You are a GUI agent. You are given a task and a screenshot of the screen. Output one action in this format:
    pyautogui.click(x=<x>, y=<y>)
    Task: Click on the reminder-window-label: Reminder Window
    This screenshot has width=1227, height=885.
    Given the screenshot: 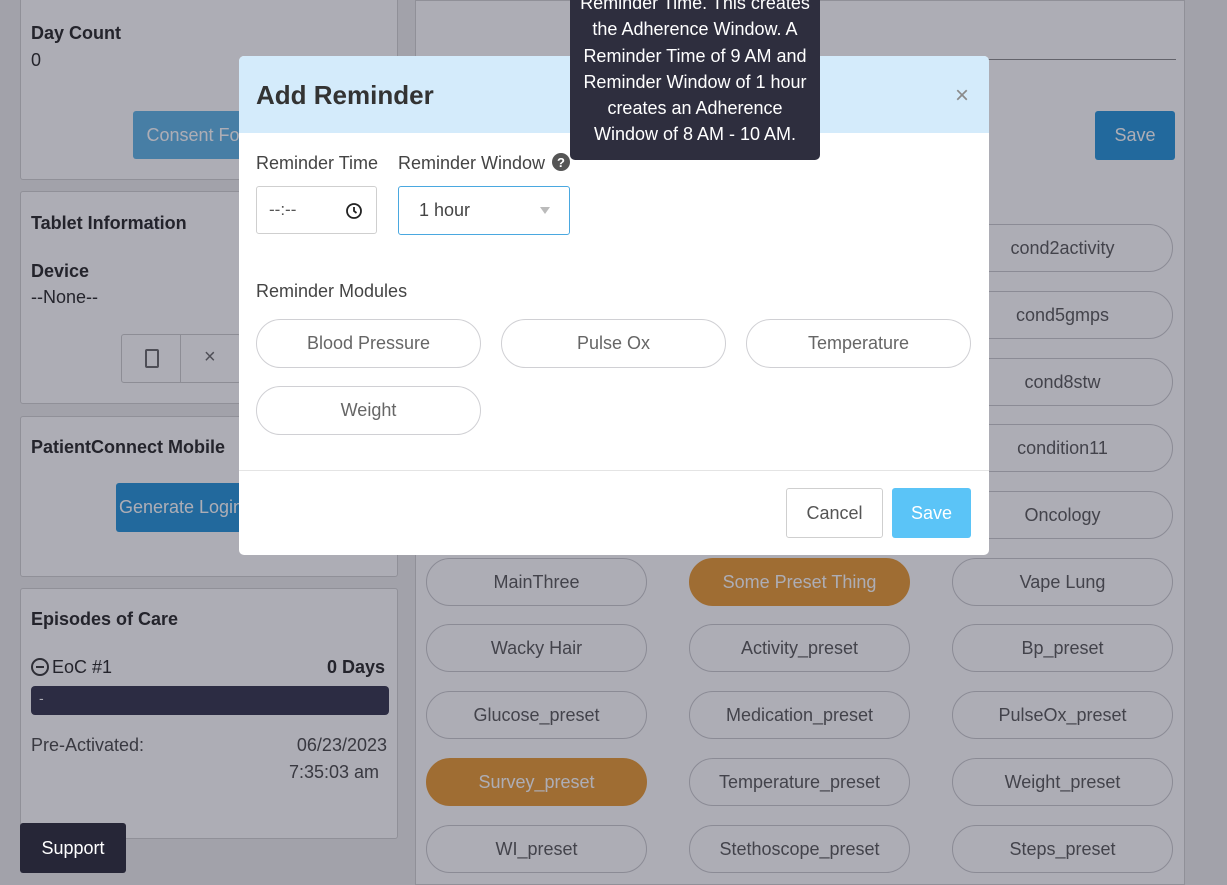 What is the action you would take?
    pyautogui.click(x=472, y=163)
    